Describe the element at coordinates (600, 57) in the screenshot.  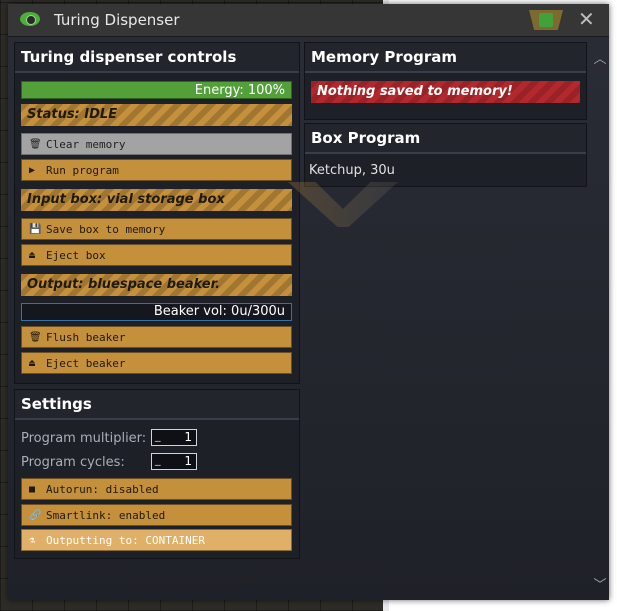
I see `scroll-up-icon: ︿` at that location.